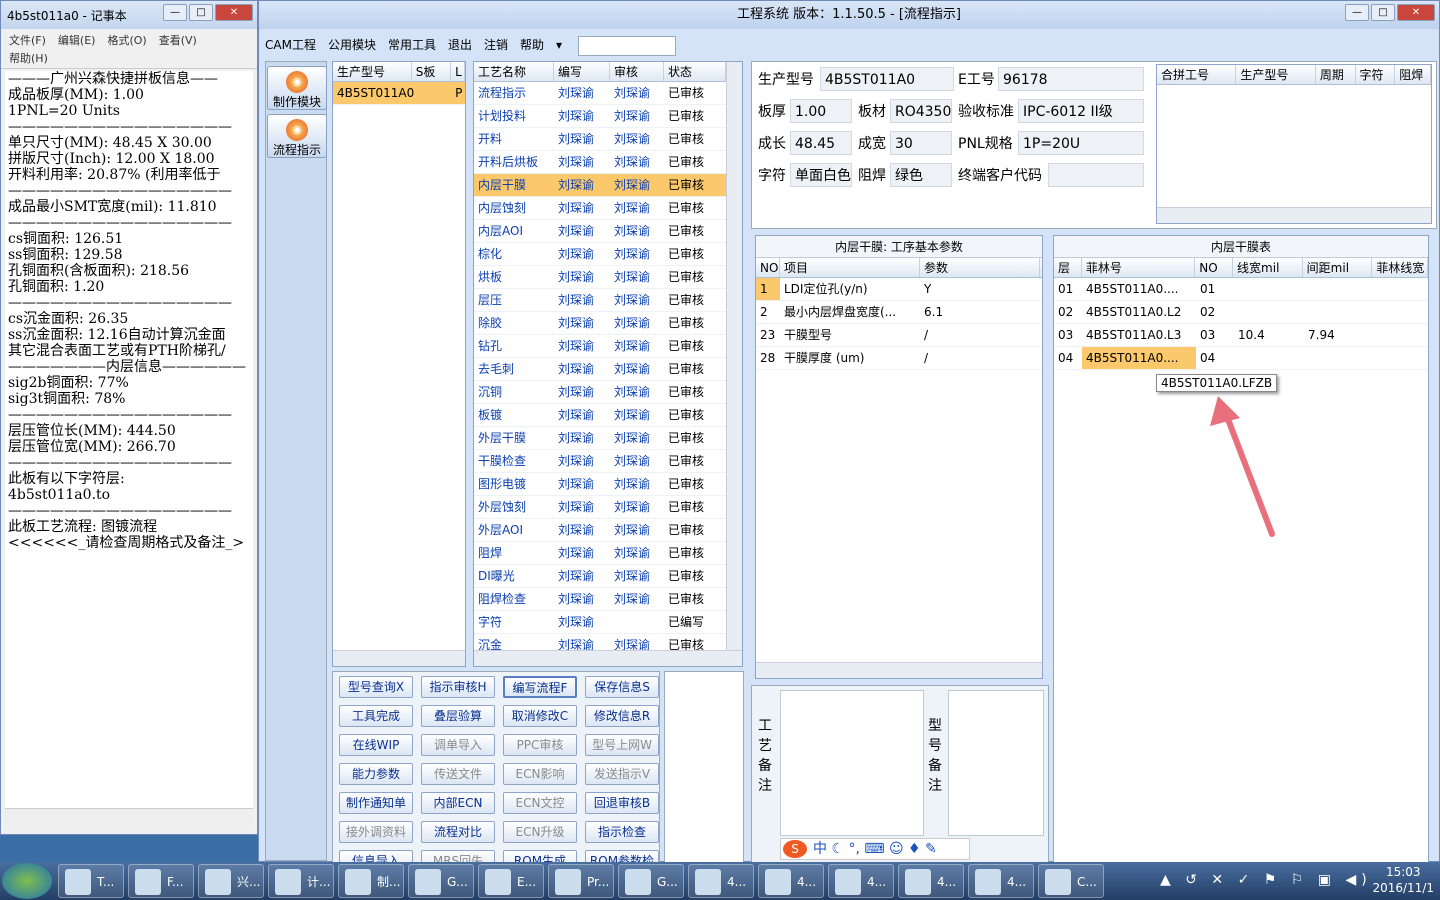  I want to click on process-row: 内层蚀刻 刘琛谕 刘琛谕 已审核, so click(608, 208).